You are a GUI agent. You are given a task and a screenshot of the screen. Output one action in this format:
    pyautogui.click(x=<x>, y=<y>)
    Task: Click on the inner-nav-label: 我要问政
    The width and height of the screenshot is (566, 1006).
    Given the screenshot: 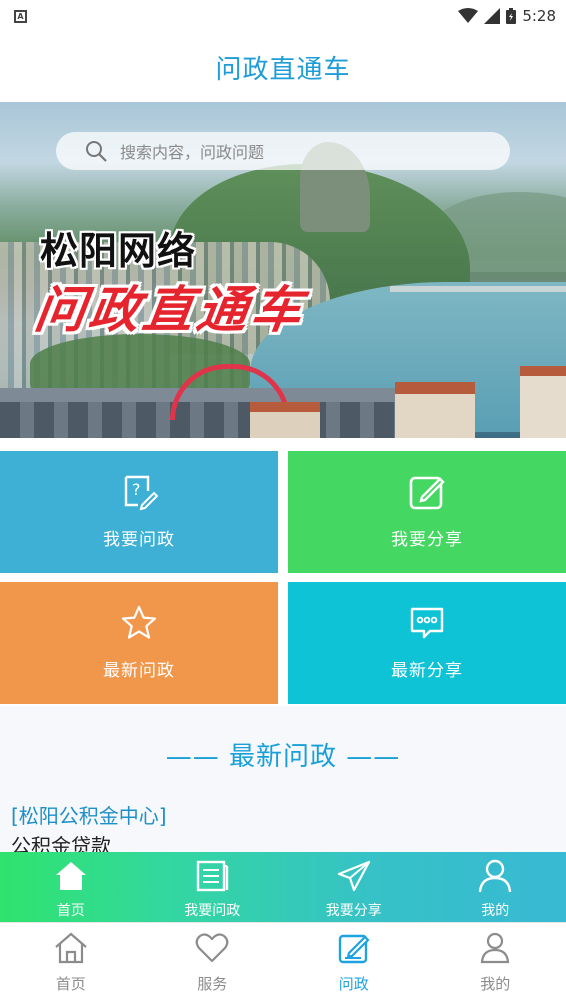 What is the action you would take?
    pyautogui.click(x=212, y=911)
    